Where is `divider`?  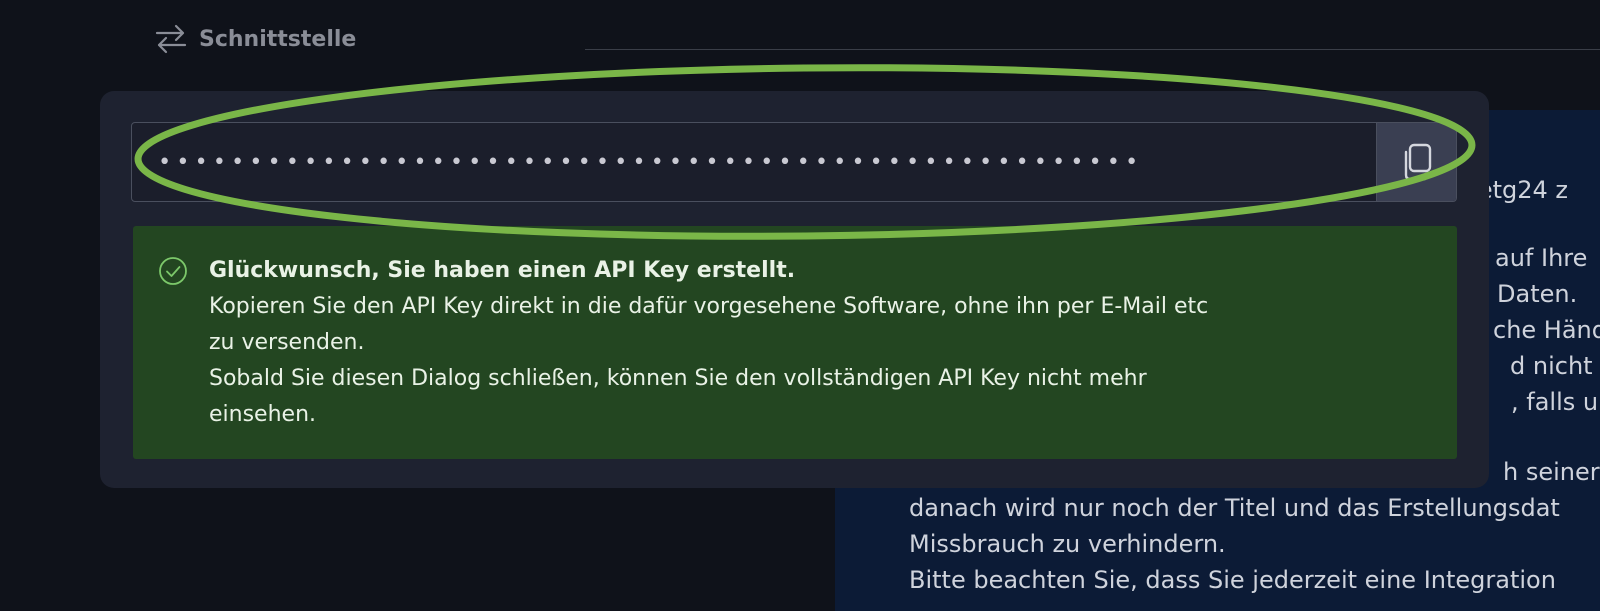 divider is located at coordinates (1092, 49).